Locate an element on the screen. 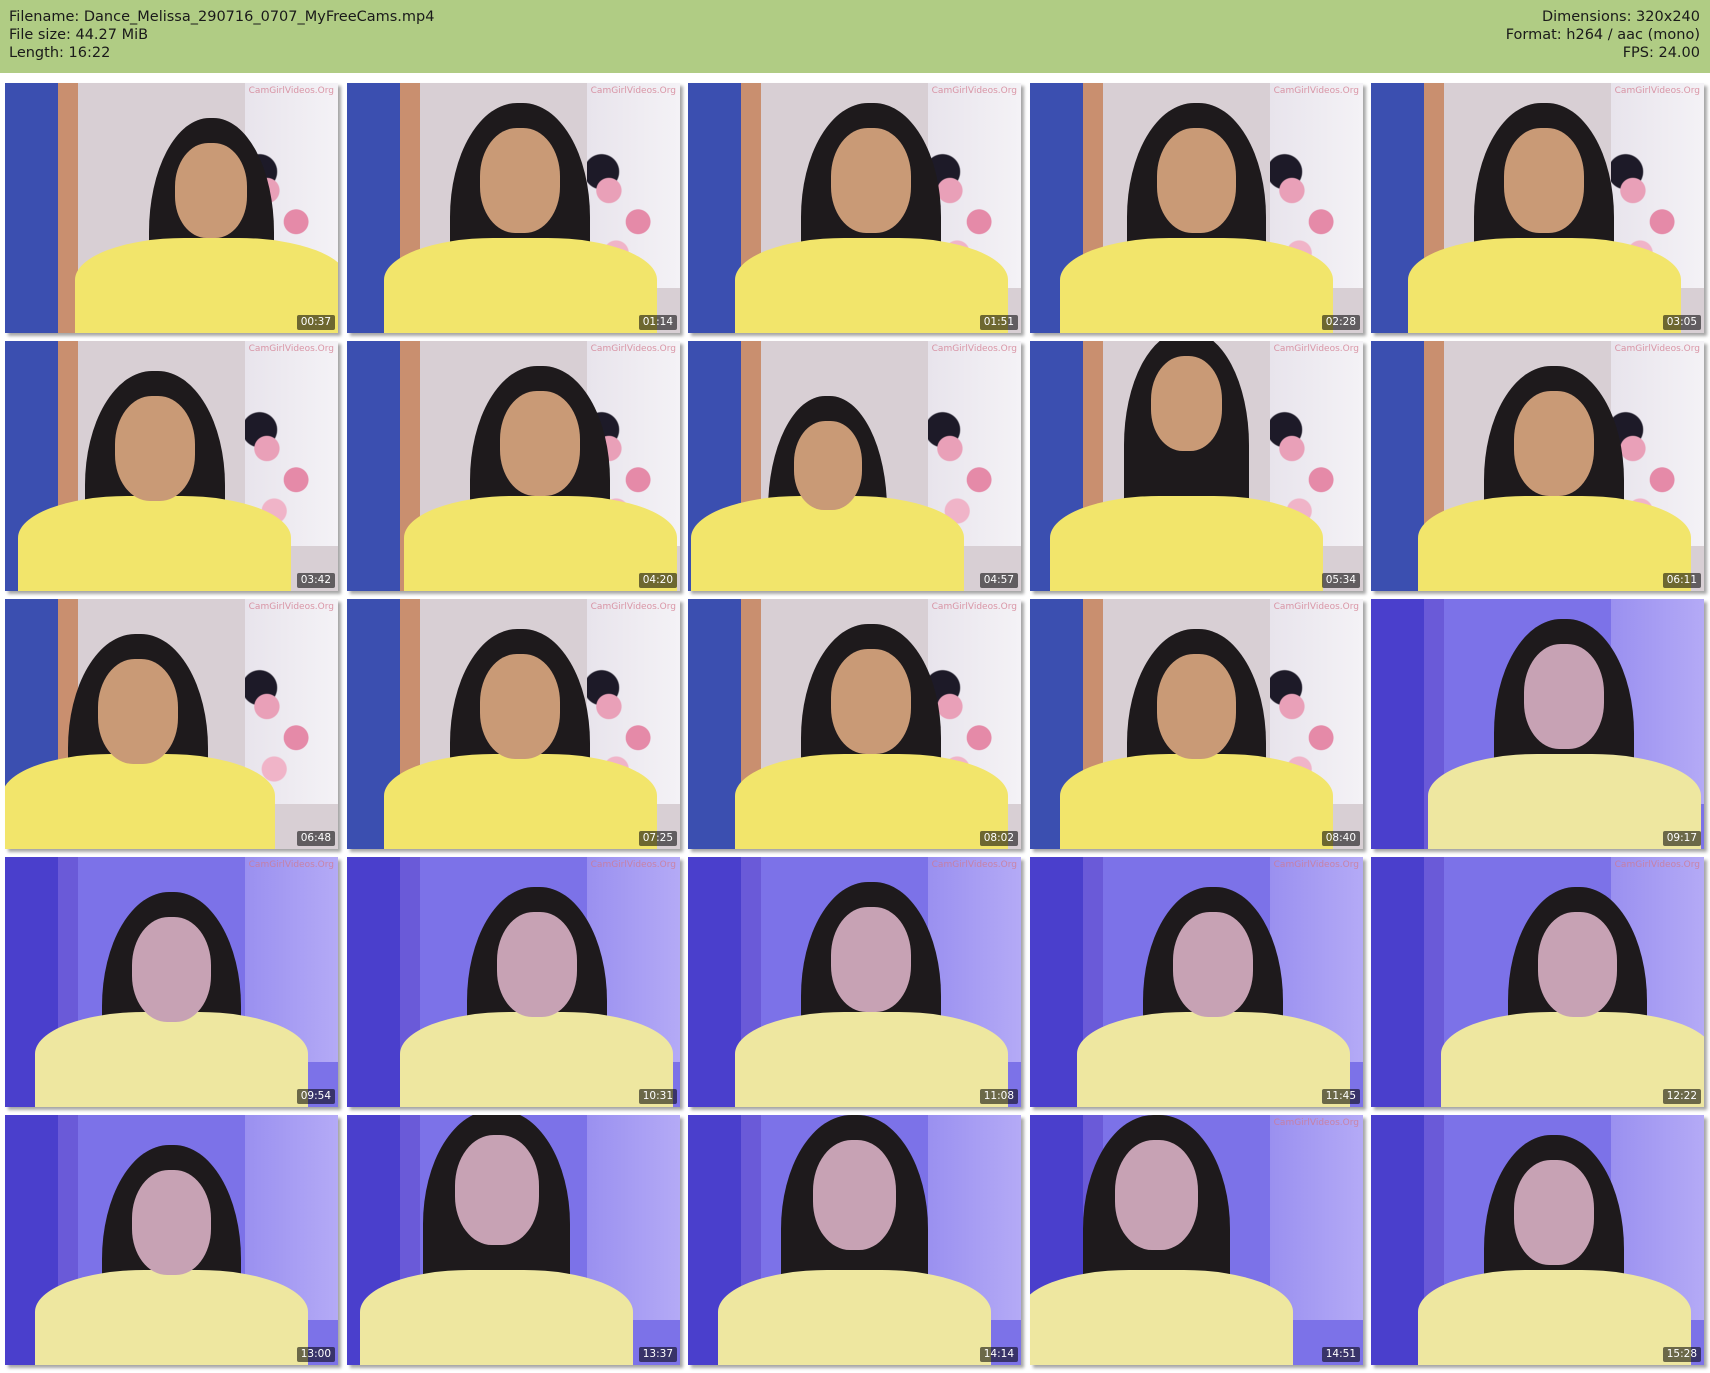  timestamp-label: 08:40 is located at coordinates (1340, 838).